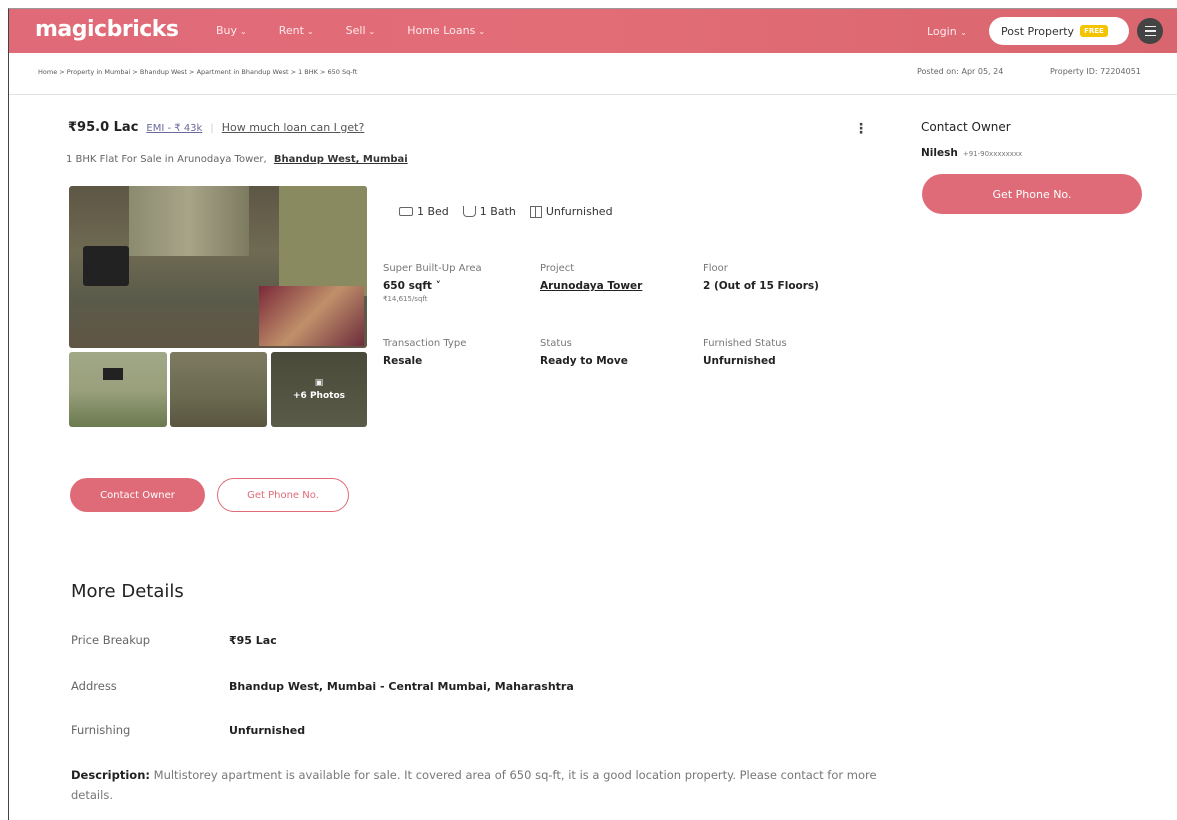 This screenshot has height=820, width=1177. What do you see at coordinates (556, 343) in the screenshot?
I see `status-label: Status` at bounding box center [556, 343].